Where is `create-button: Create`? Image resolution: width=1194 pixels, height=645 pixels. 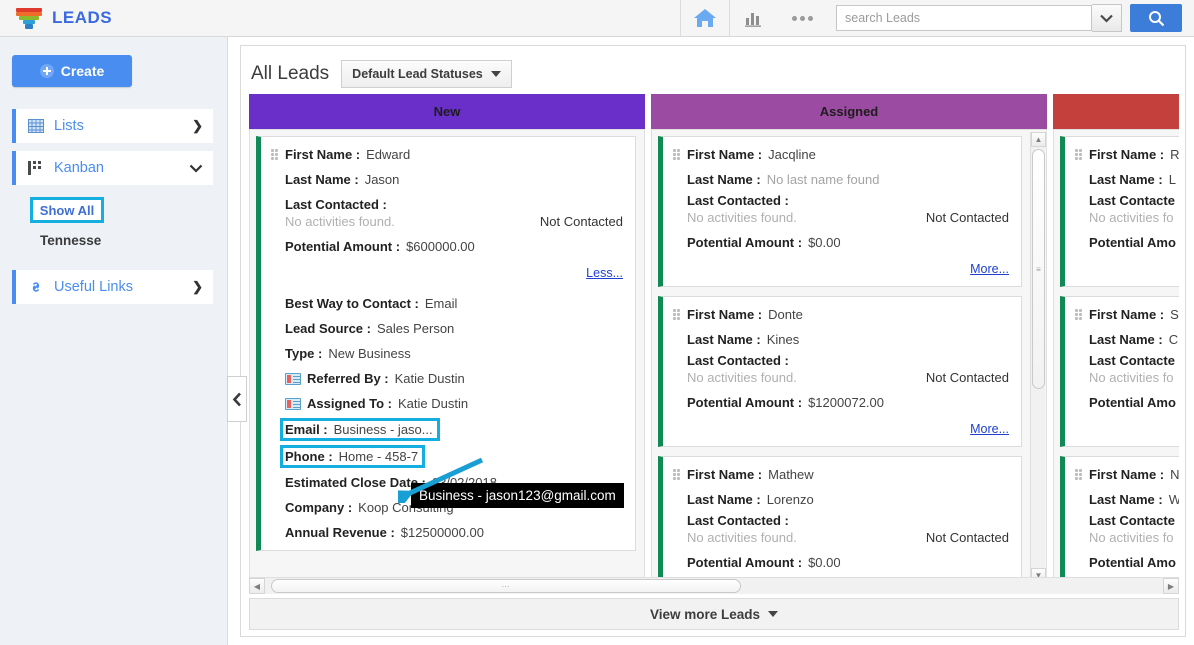 create-button: Create is located at coordinates (72, 71).